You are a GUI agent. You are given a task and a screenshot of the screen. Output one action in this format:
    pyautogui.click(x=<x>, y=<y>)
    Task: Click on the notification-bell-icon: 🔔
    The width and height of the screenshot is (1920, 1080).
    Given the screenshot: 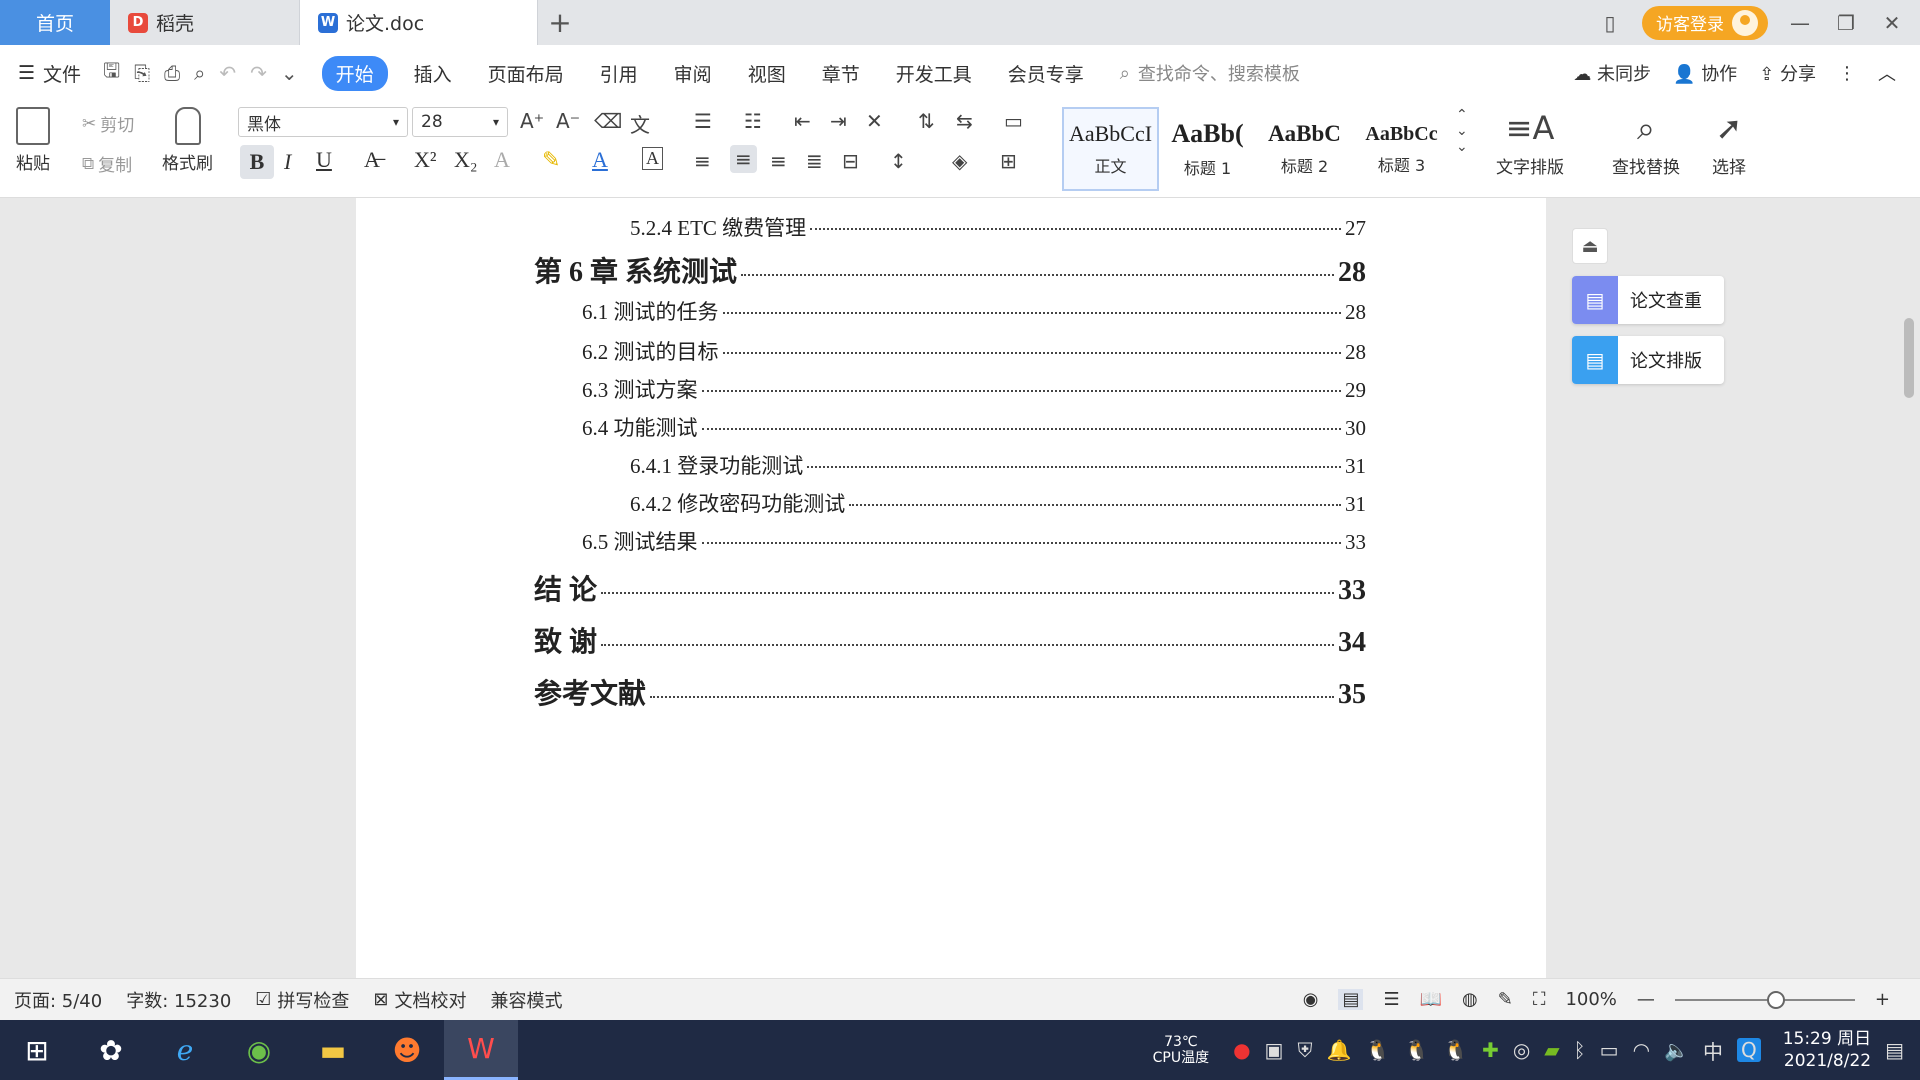 What is the action you would take?
    pyautogui.click(x=1338, y=1050)
    